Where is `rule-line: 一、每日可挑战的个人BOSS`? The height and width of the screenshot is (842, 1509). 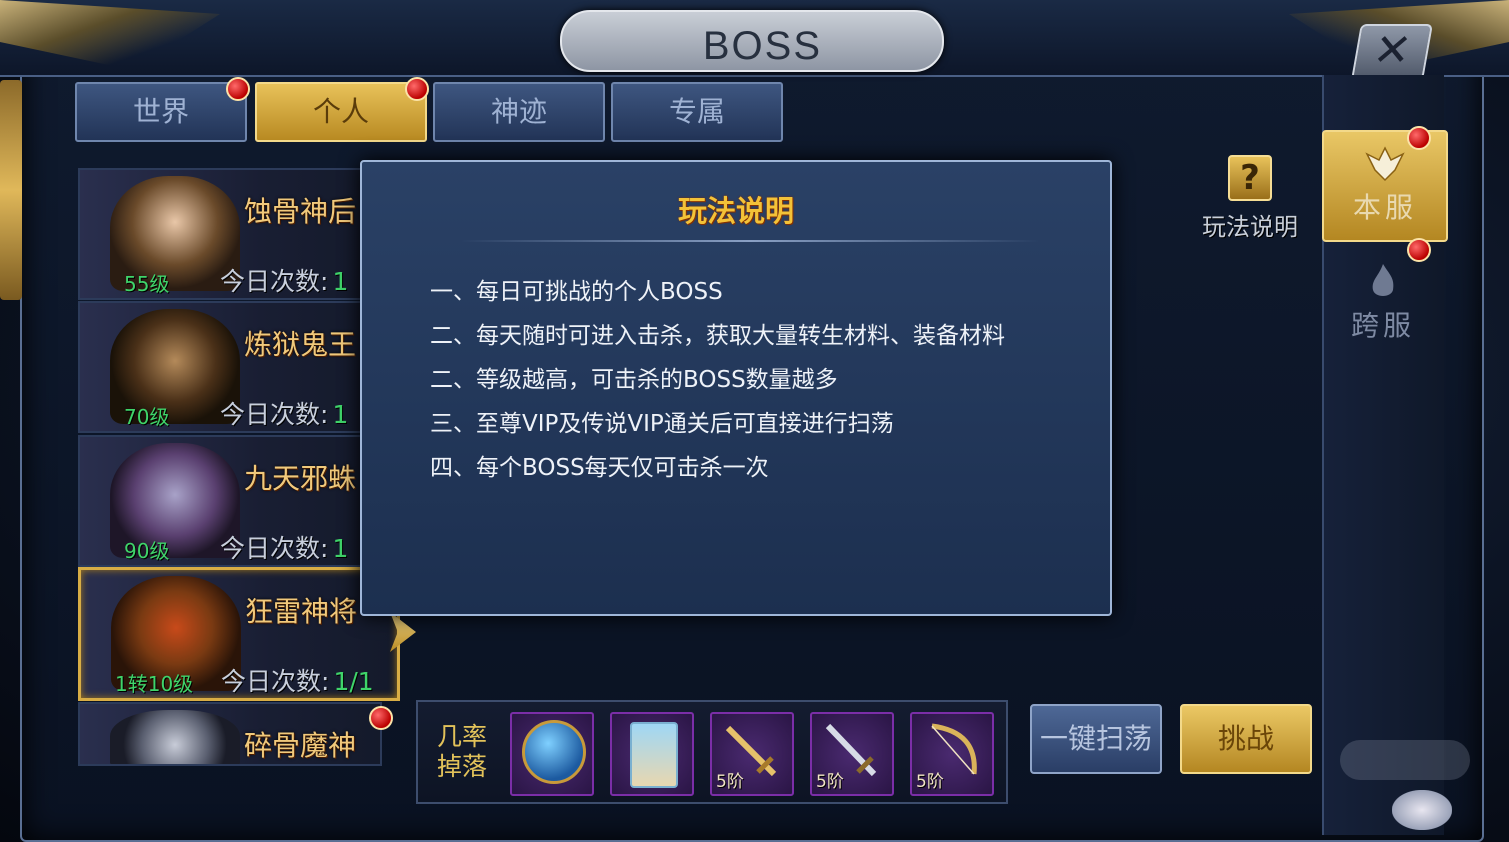 rule-line: 一、每日可挑战的个人BOSS is located at coordinates (576, 292).